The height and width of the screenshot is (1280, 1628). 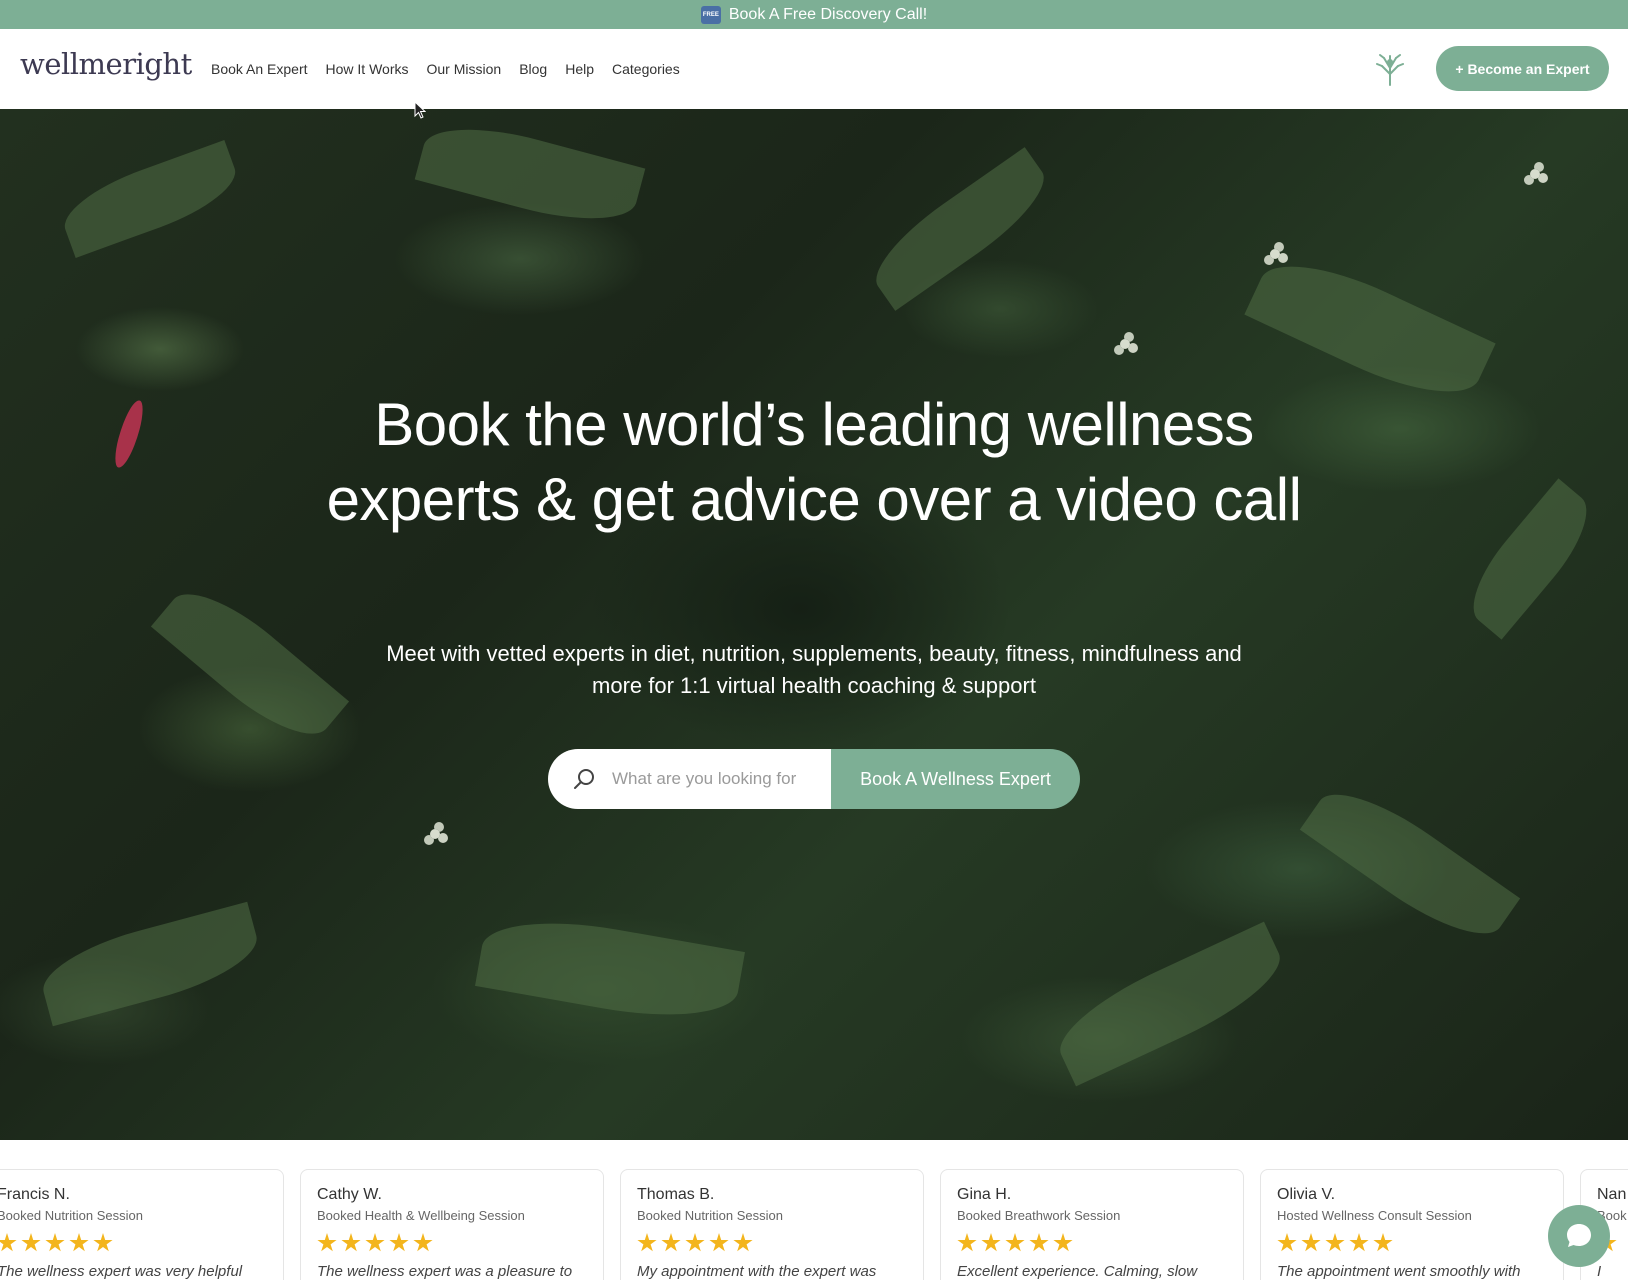 What do you see at coordinates (1374, 1215) in the screenshot?
I see `review-session: Hosted Wellness Consult Session` at bounding box center [1374, 1215].